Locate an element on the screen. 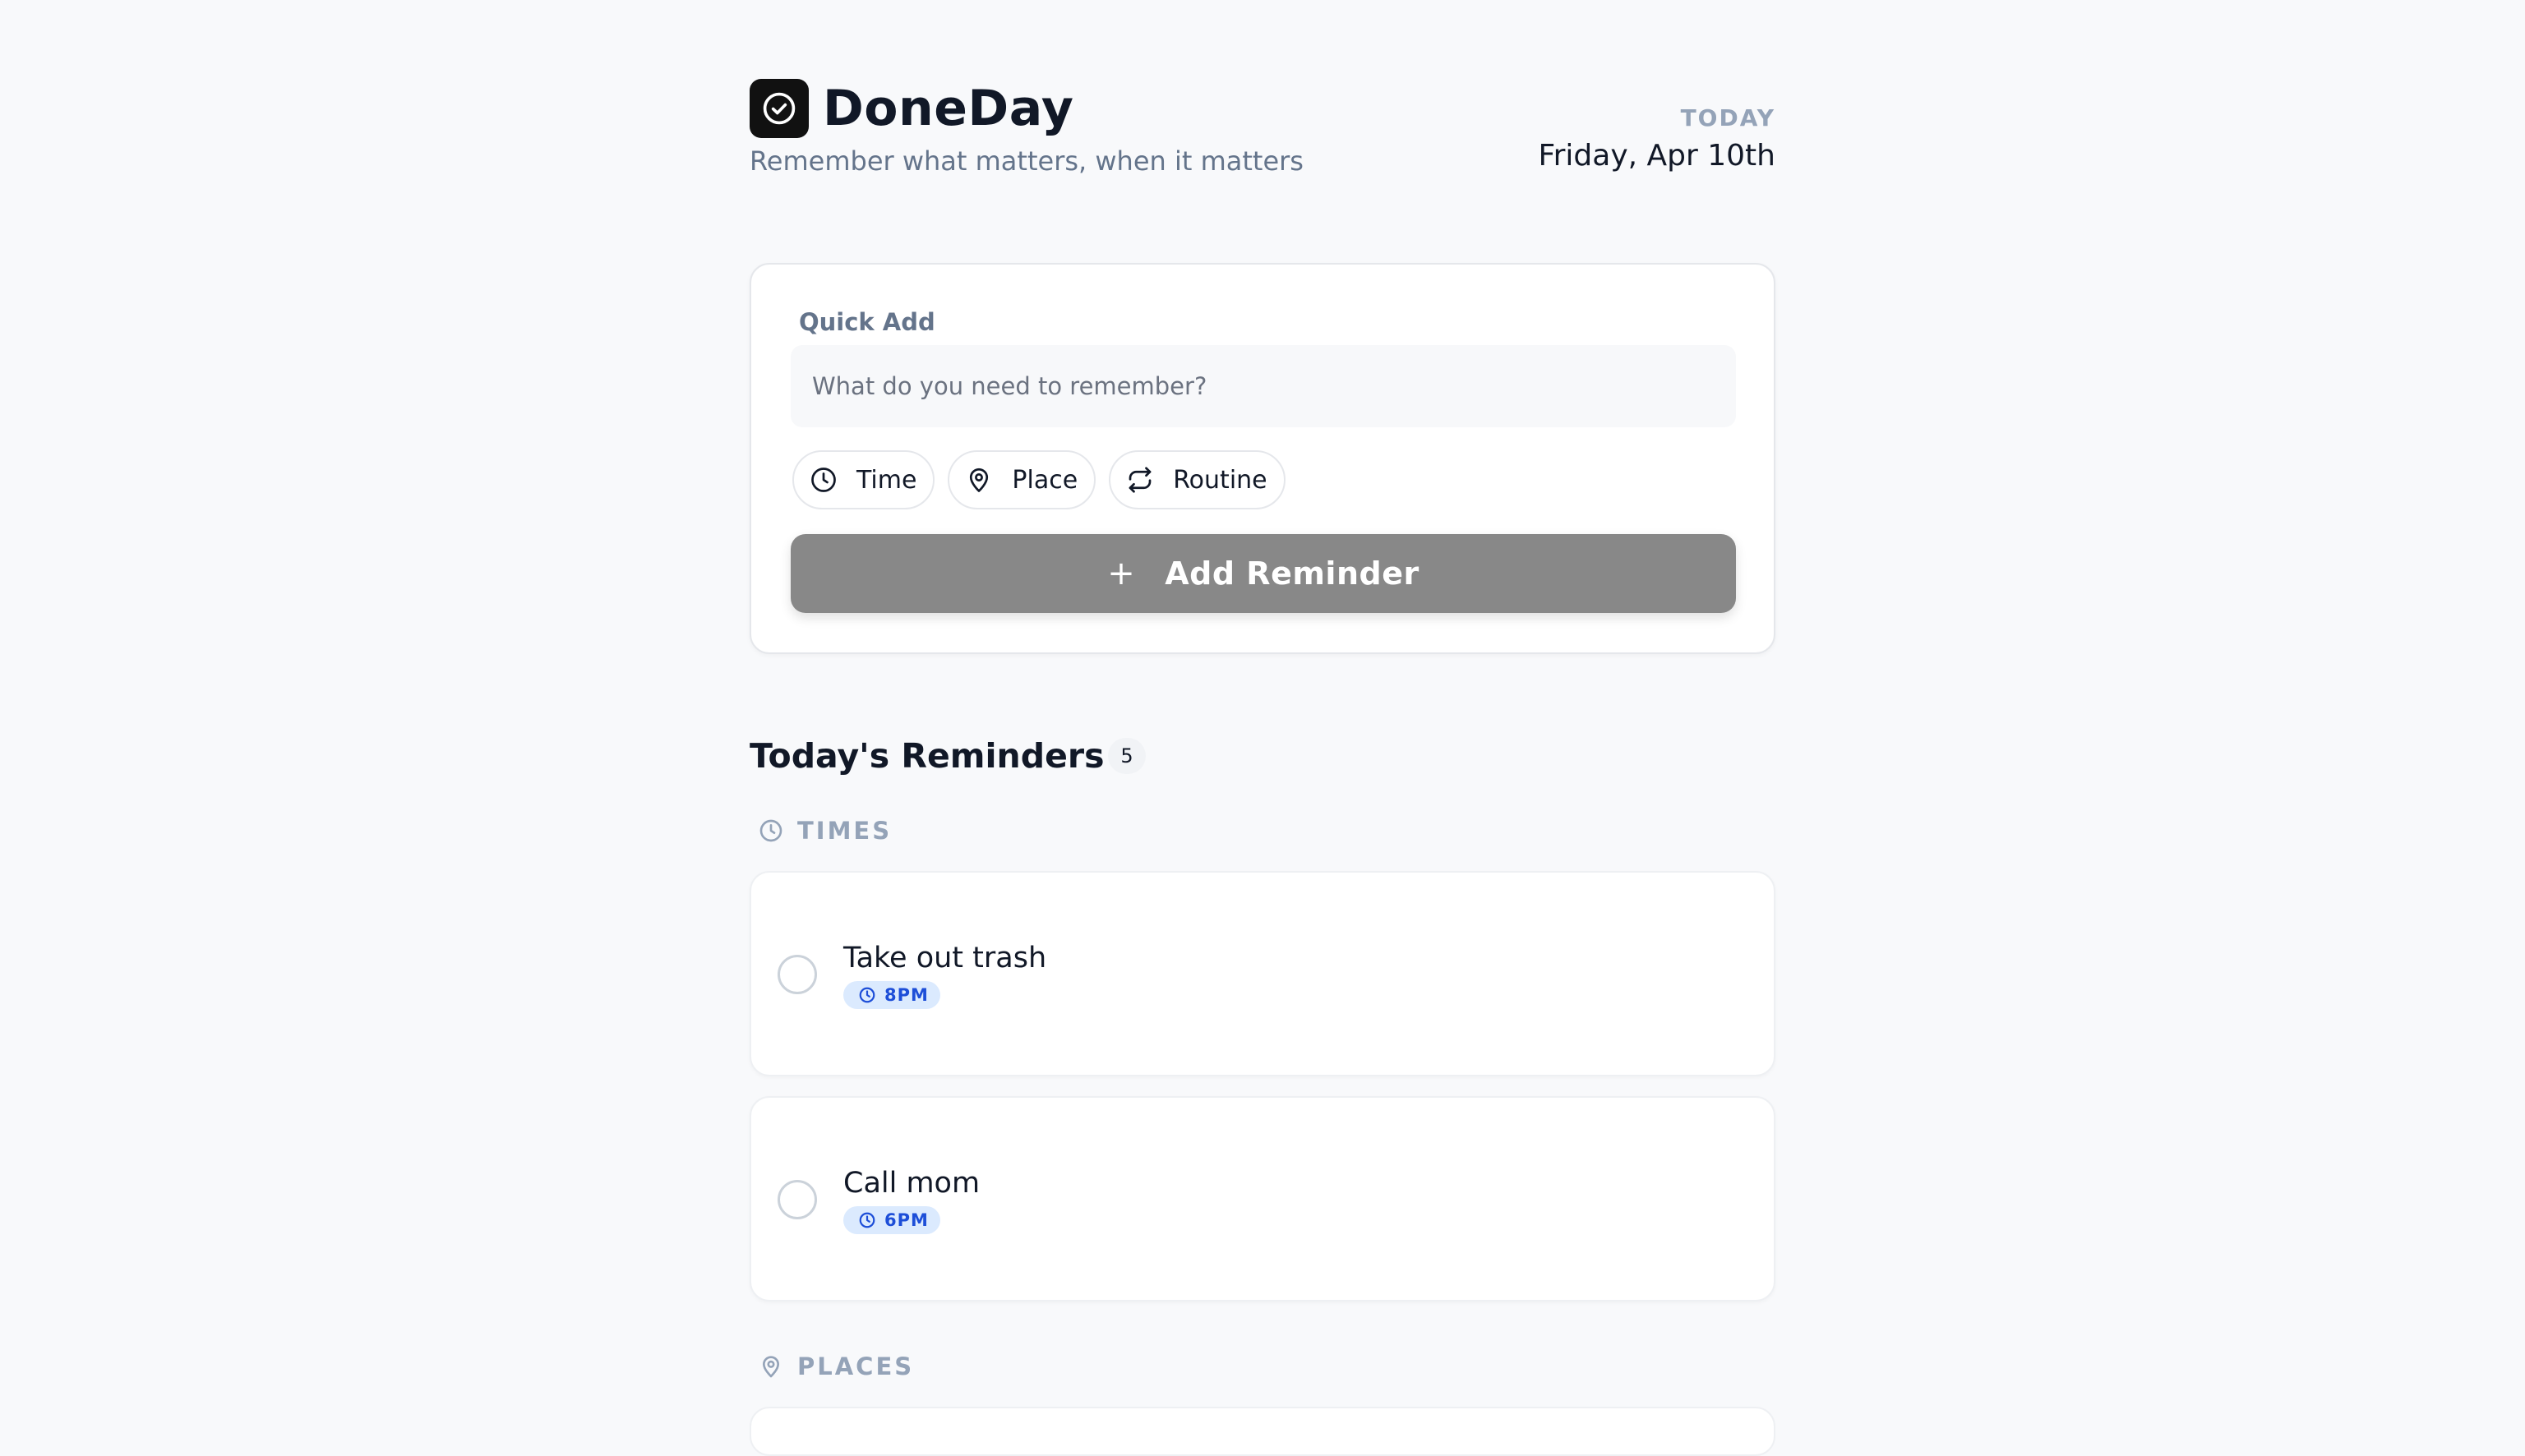 The image size is (2525, 1456). place-chip-label: Place is located at coordinates (1045, 480).